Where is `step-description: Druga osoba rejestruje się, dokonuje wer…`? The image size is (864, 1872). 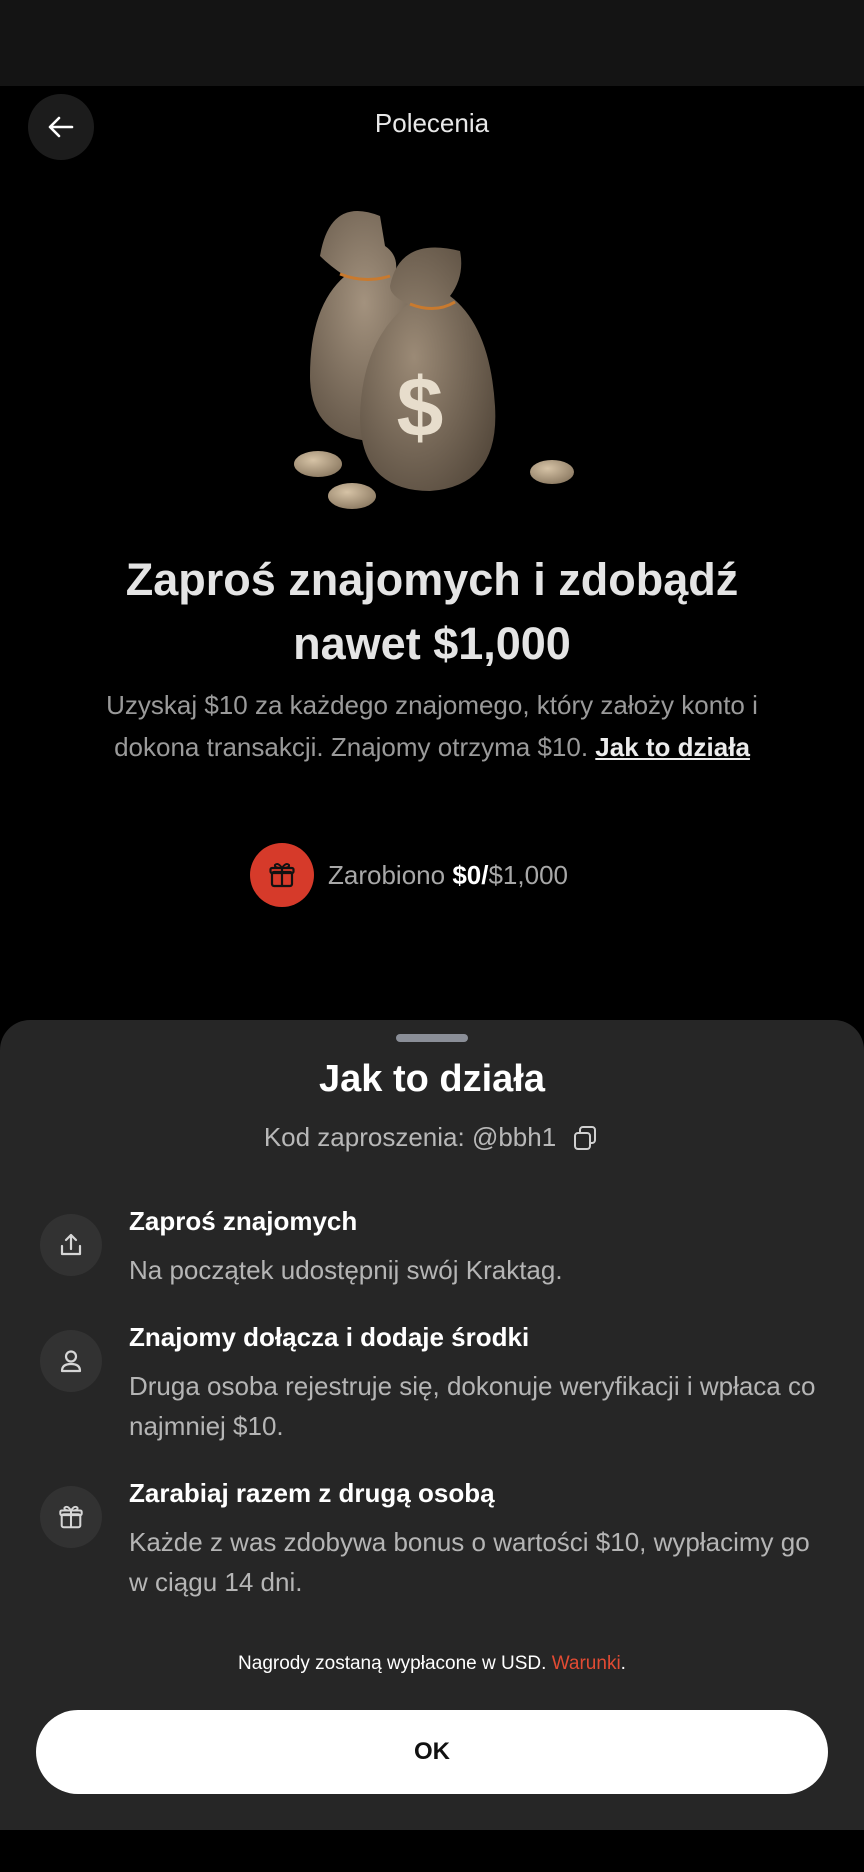 step-description: Druga osoba rejestruje się, dokonuje wer… is located at coordinates (472, 1406).